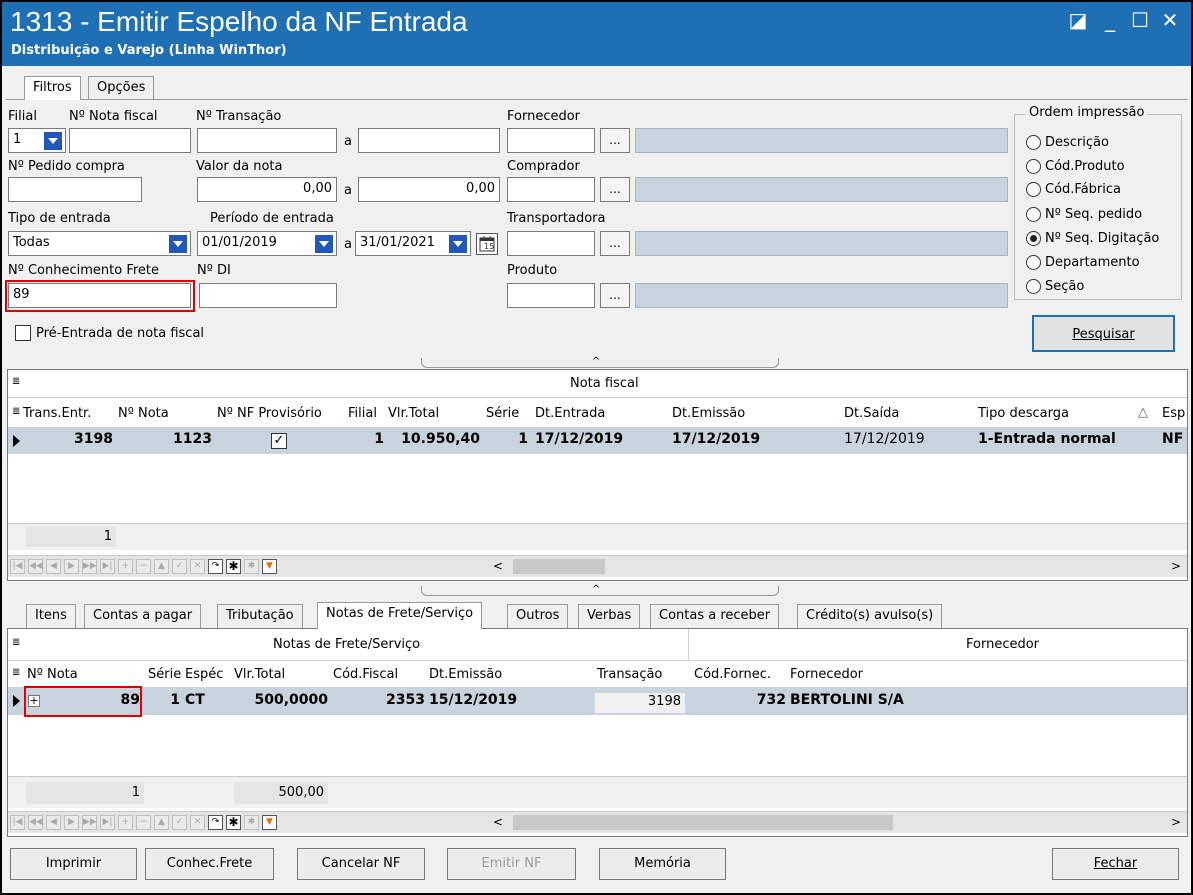 The image size is (1193, 895). Describe the element at coordinates (551, 243) in the screenshot. I see `transportadora-code-input` at that location.